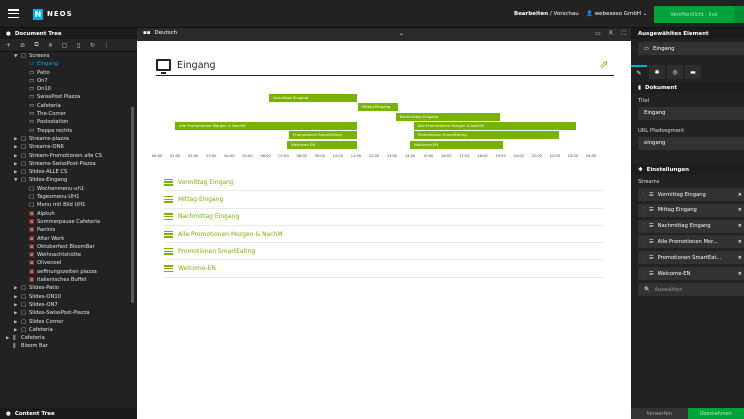  Describe the element at coordinates (65, 89) in the screenshot. I see `tree-node: ▭ On10` at that location.